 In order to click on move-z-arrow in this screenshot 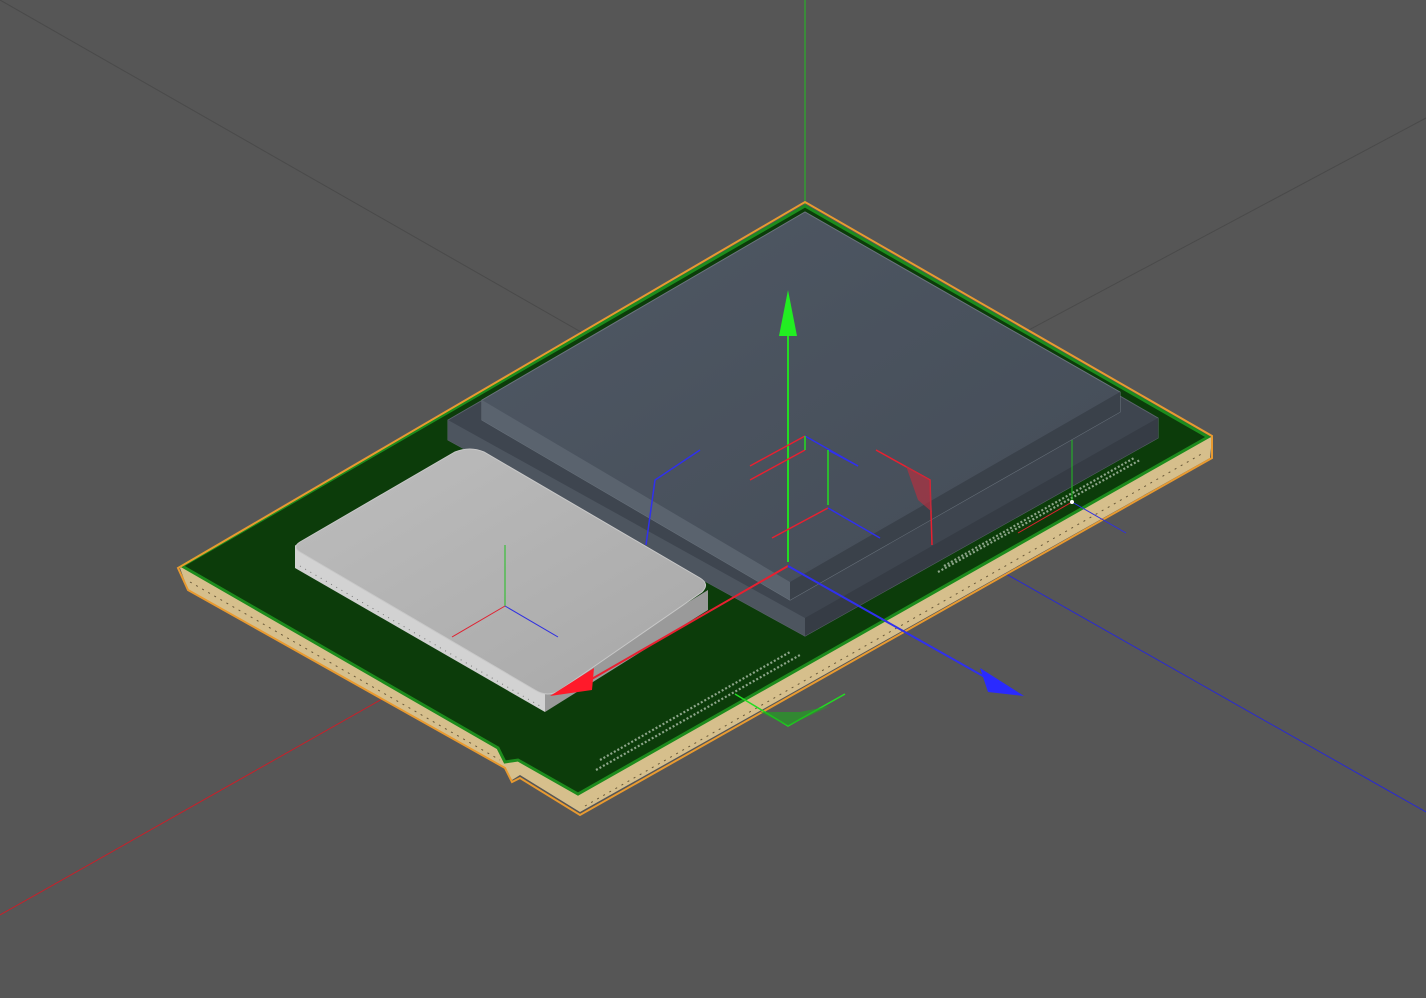, I will do `click(1002, 682)`.